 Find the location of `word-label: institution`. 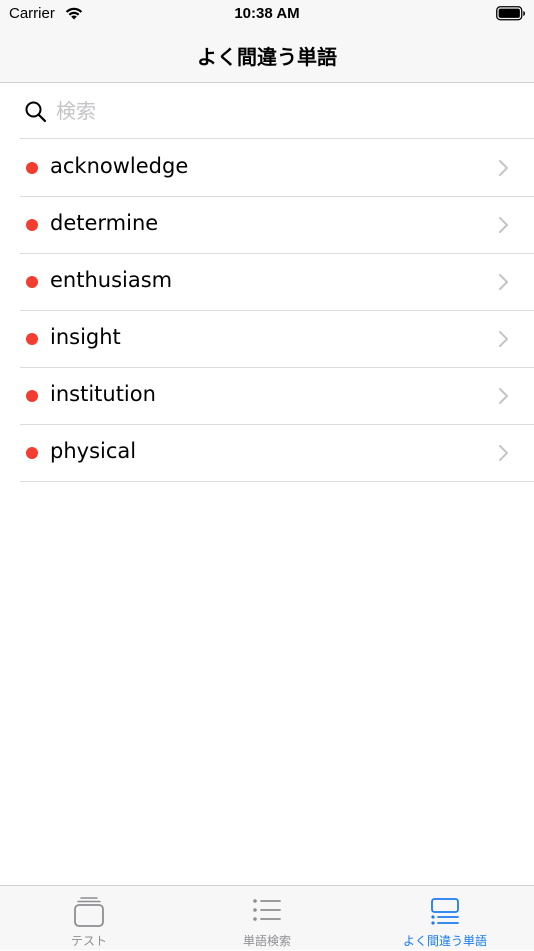

word-label: institution is located at coordinates (103, 394).